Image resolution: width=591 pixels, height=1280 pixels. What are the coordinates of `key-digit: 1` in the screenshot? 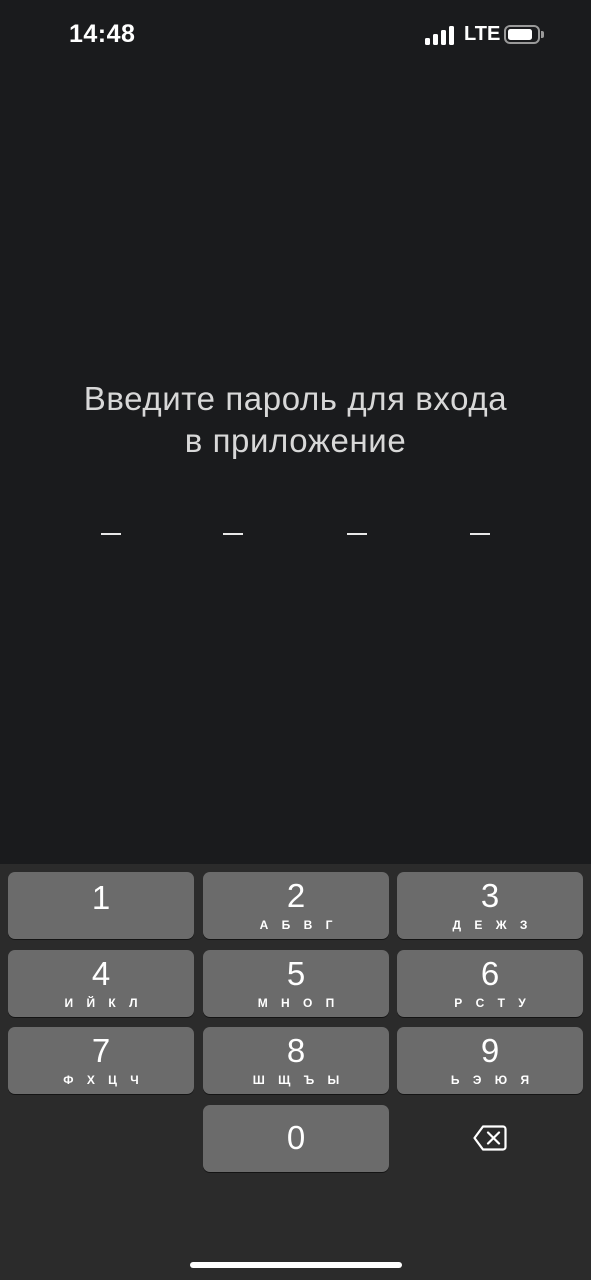 It's located at (101, 897).